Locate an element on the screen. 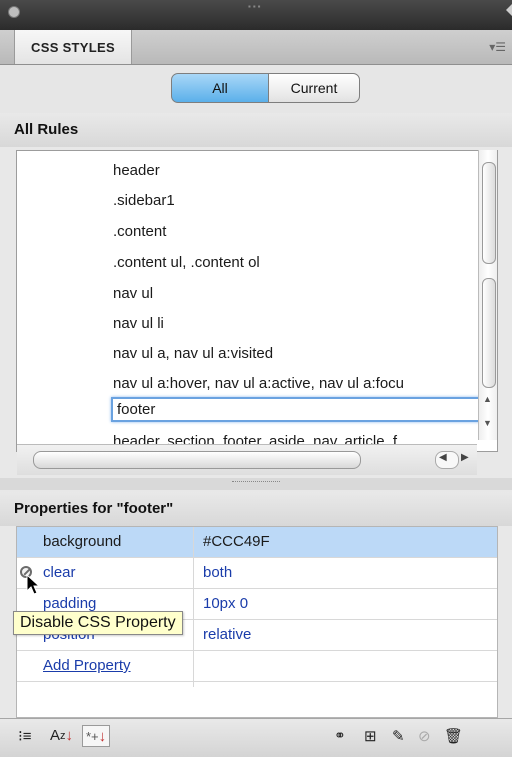 The width and height of the screenshot is (512, 757). property-value: 10px 0 is located at coordinates (225, 603).